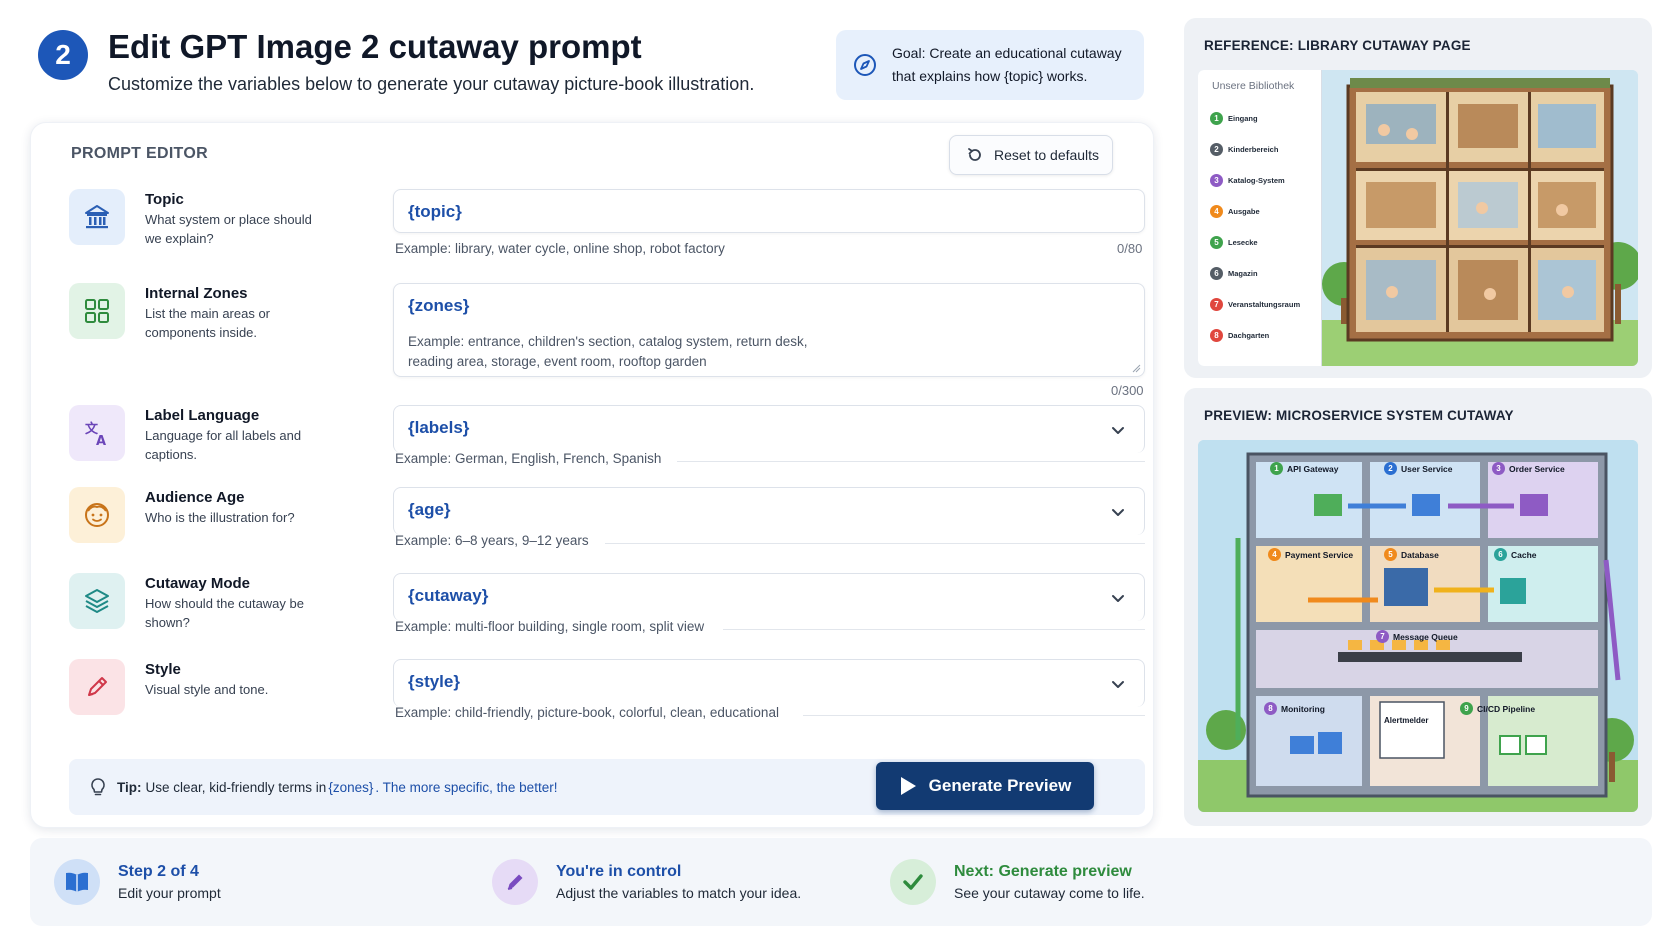  What do you see at coordinates (769, 683) in the screenshot?
I see `style-select: {style}` at bounding box center [769, 683].